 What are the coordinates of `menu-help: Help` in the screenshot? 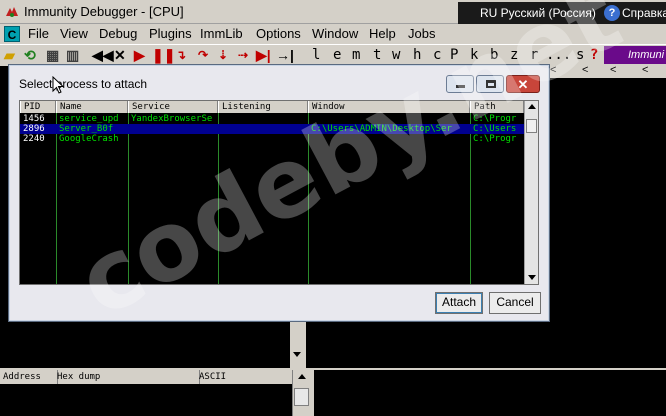 It's located at (382, 33).